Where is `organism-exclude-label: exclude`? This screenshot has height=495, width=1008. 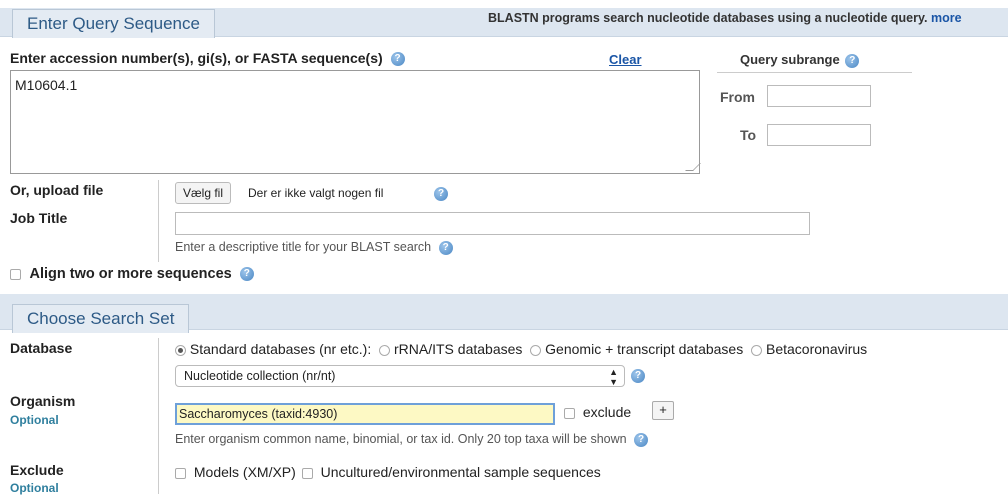
organism-exclude-label: exclude is located at coordinates (607, 412).